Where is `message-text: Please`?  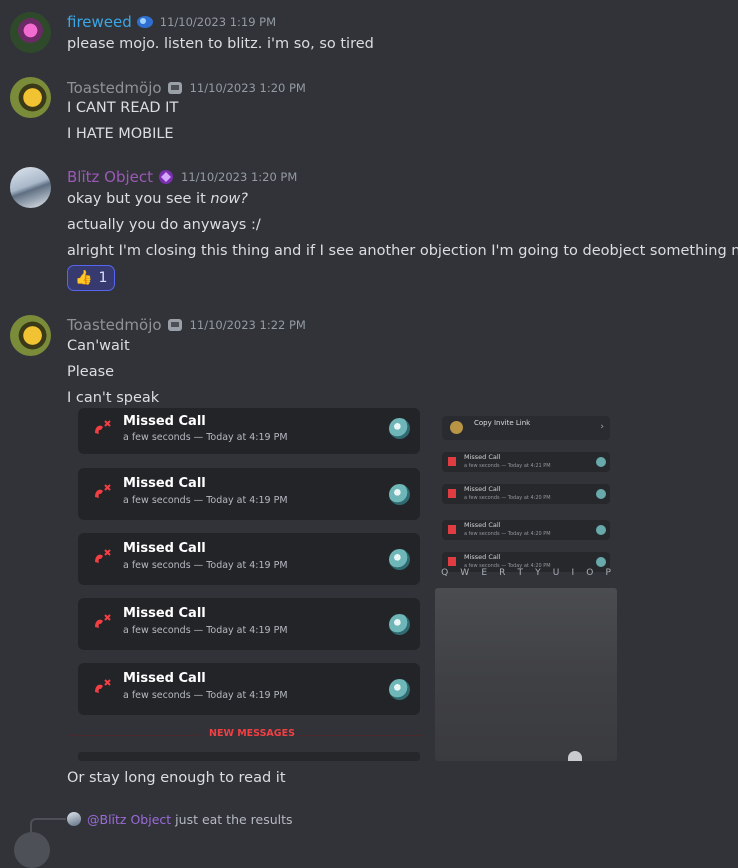 message-text: Please is located at coordinates (91, 372).